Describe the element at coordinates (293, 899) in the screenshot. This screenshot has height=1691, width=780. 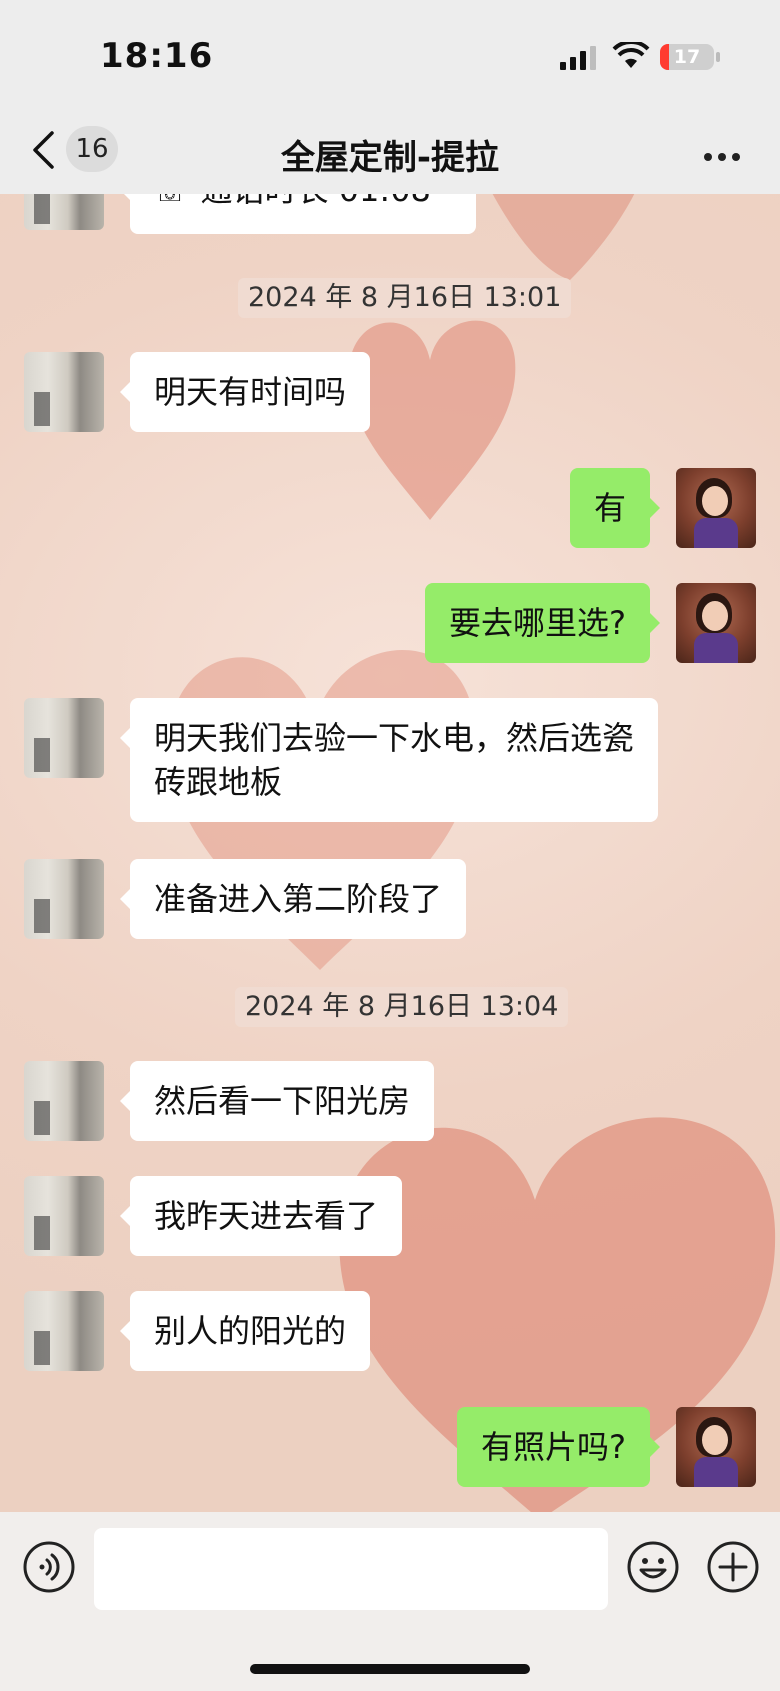
I see `message-bubble-other: 准备进入第二阶段了` at that location.